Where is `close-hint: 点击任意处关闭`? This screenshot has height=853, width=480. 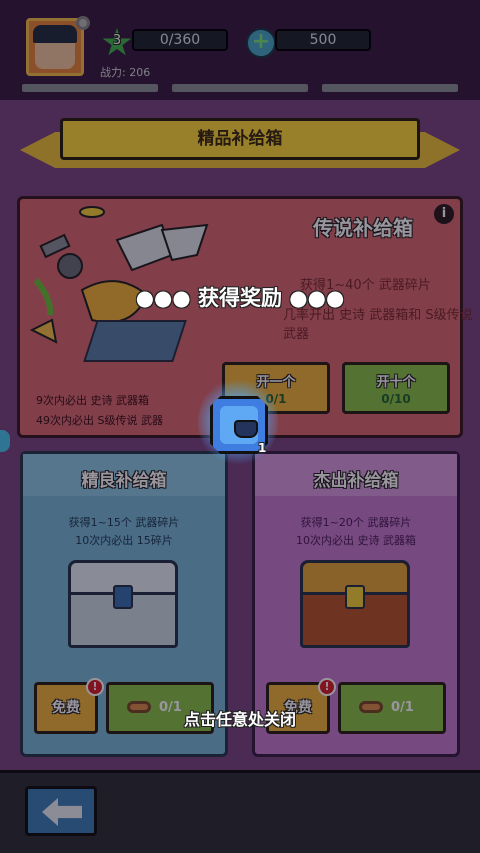 close-hint: 点击任意处关闭 is located at coordinates (239, 719).